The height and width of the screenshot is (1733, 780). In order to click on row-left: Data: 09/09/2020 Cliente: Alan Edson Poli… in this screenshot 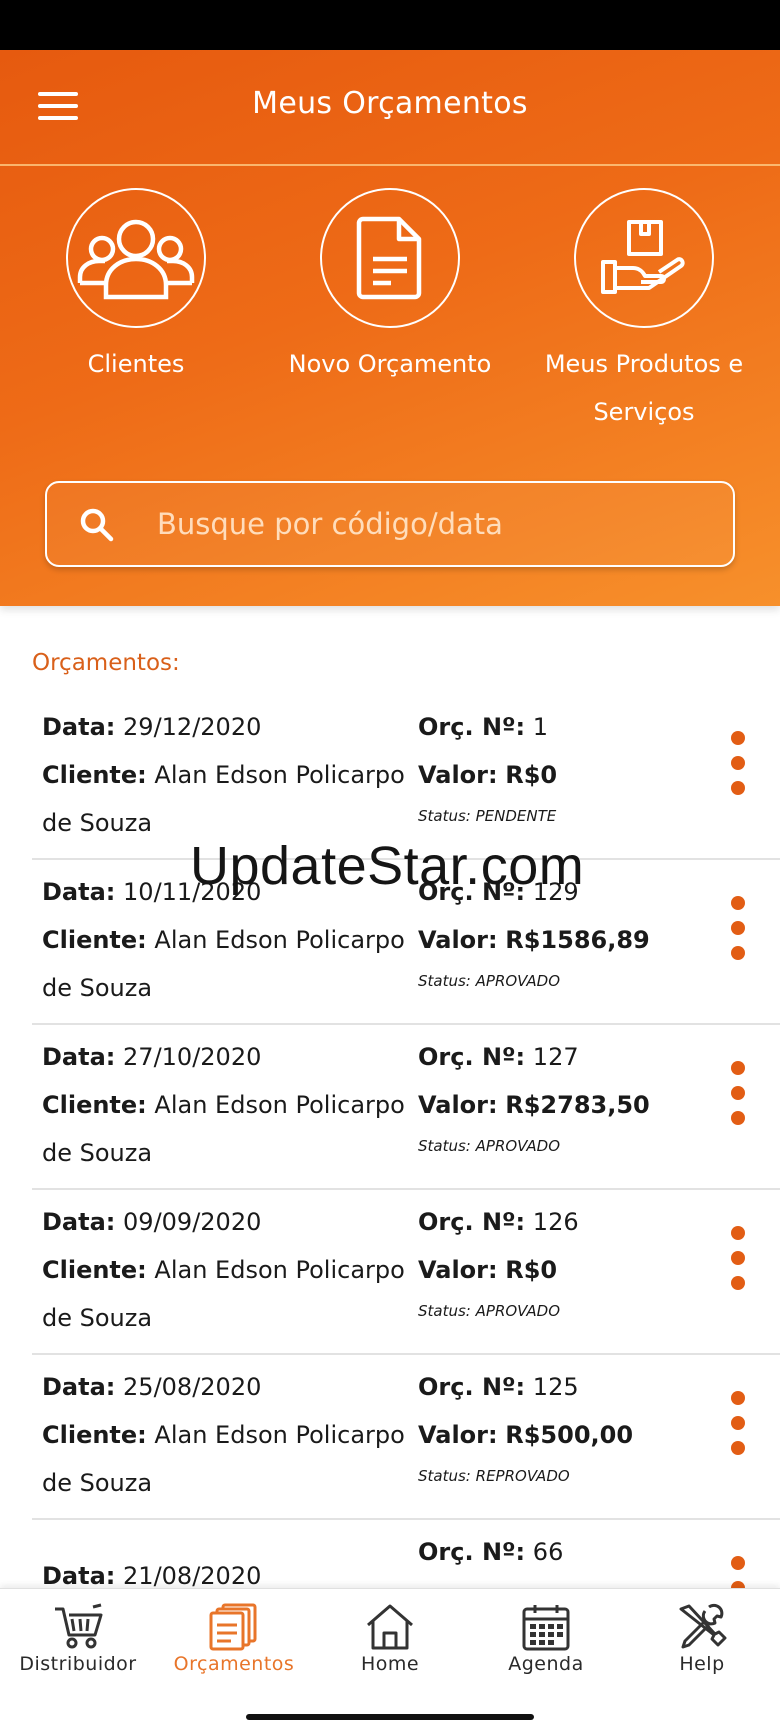, I will do `click(227, 1270)`.